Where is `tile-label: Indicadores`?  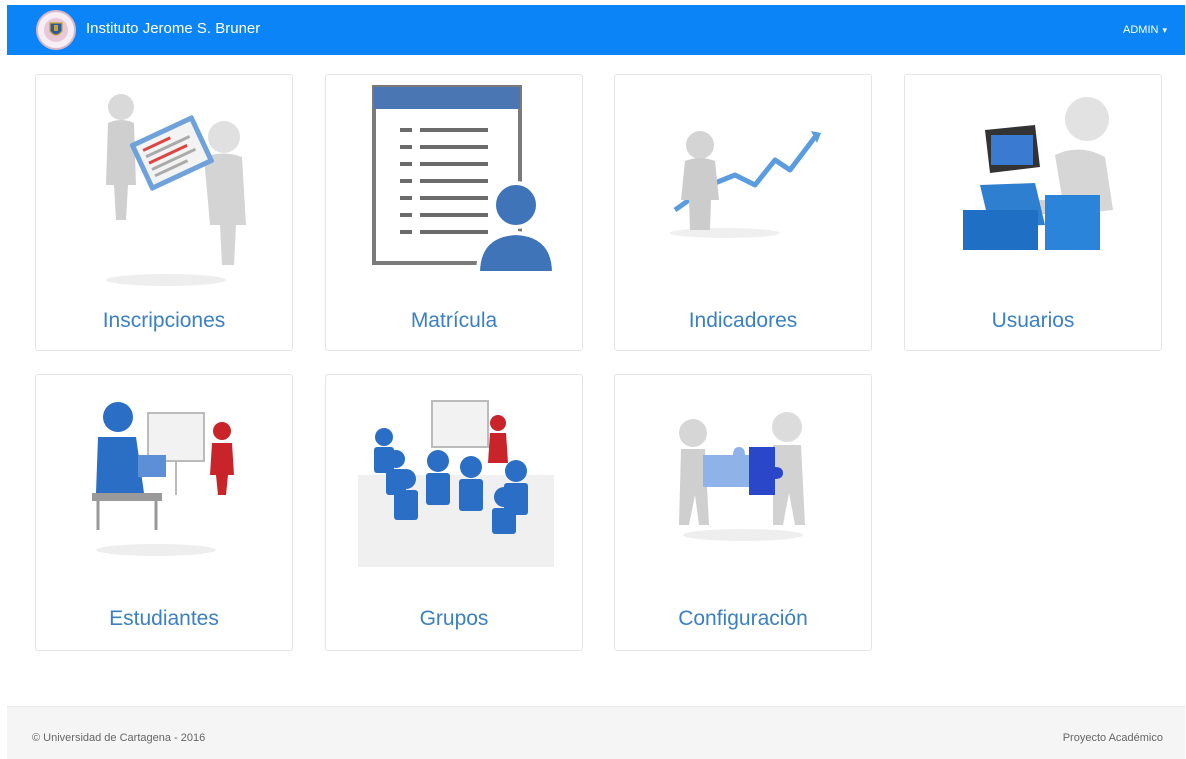 tile-label: Indicadores is located at coordinates (743, 320).